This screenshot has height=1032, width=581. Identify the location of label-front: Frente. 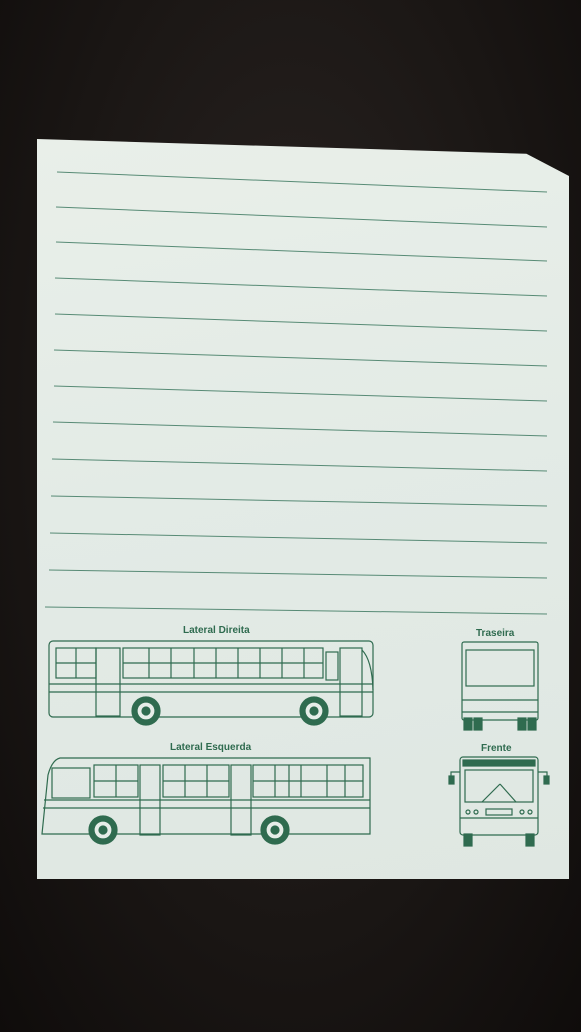
(496, 748).